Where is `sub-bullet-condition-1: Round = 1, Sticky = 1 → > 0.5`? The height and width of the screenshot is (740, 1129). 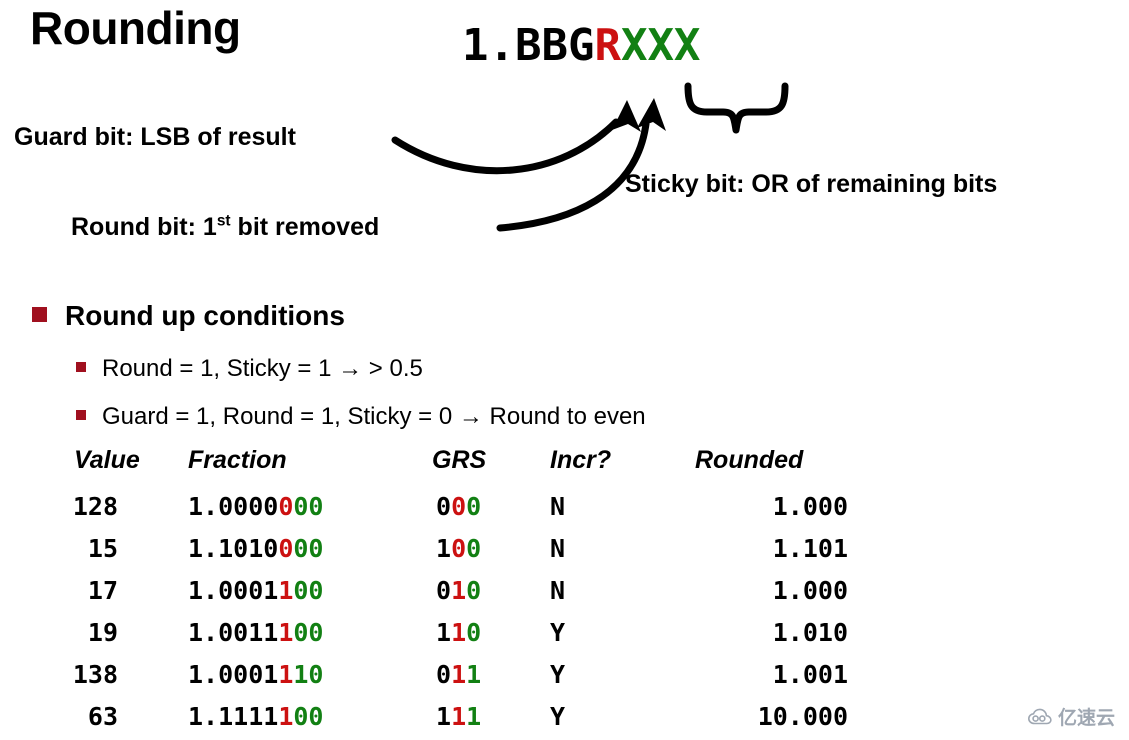 sub-bullet-condition-1: Round = 1, Sticky = 1 → > 0.5 is located at coordinates (249, 369).